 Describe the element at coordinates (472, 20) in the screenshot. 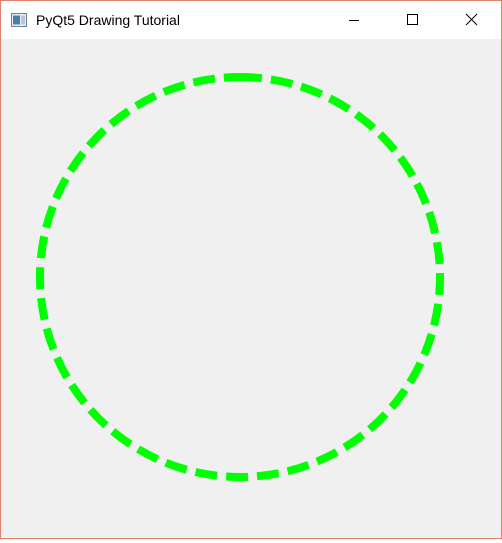

I see `close-button` at that location.